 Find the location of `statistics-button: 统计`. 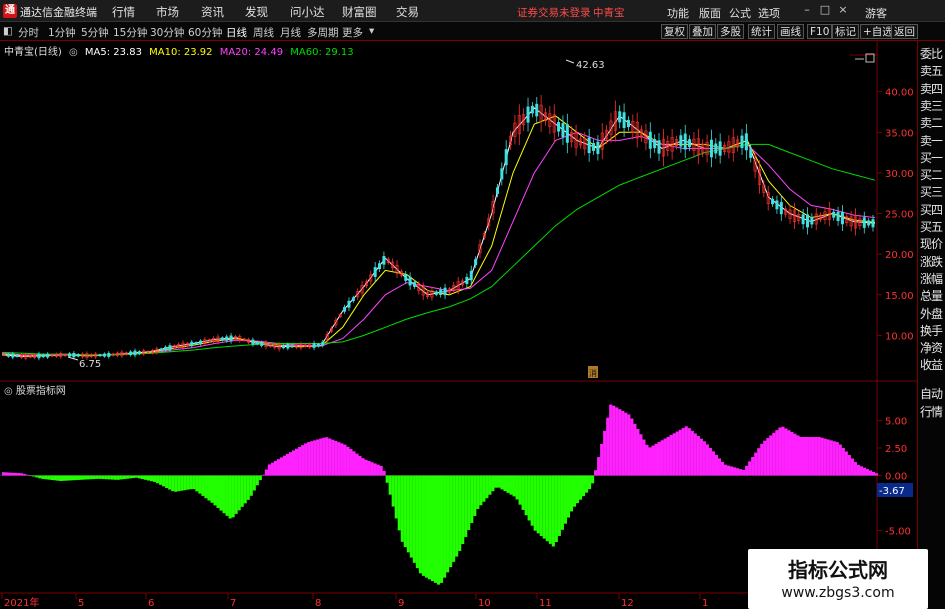

statistics-button: 统计 is located at coordinates (761, 31).